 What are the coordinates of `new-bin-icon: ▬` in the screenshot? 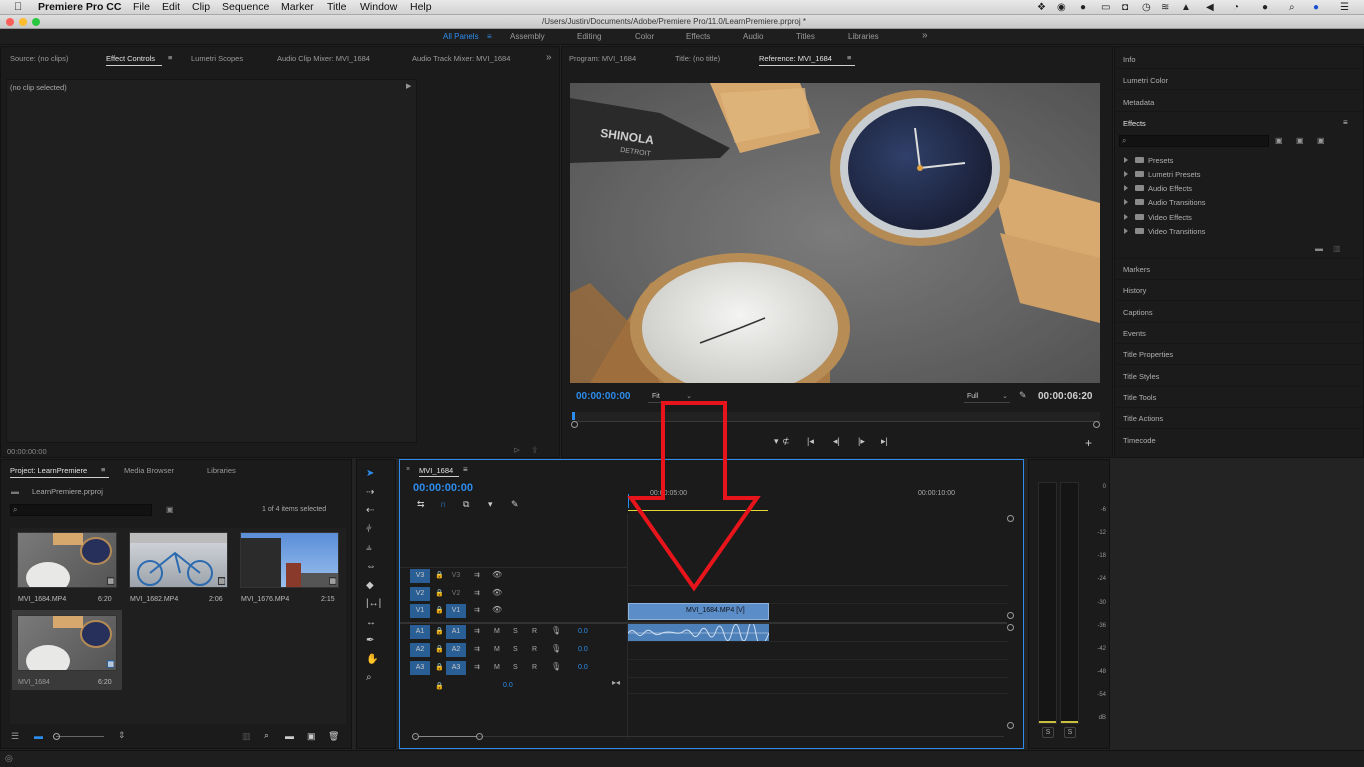 It's located at (1319, 248).